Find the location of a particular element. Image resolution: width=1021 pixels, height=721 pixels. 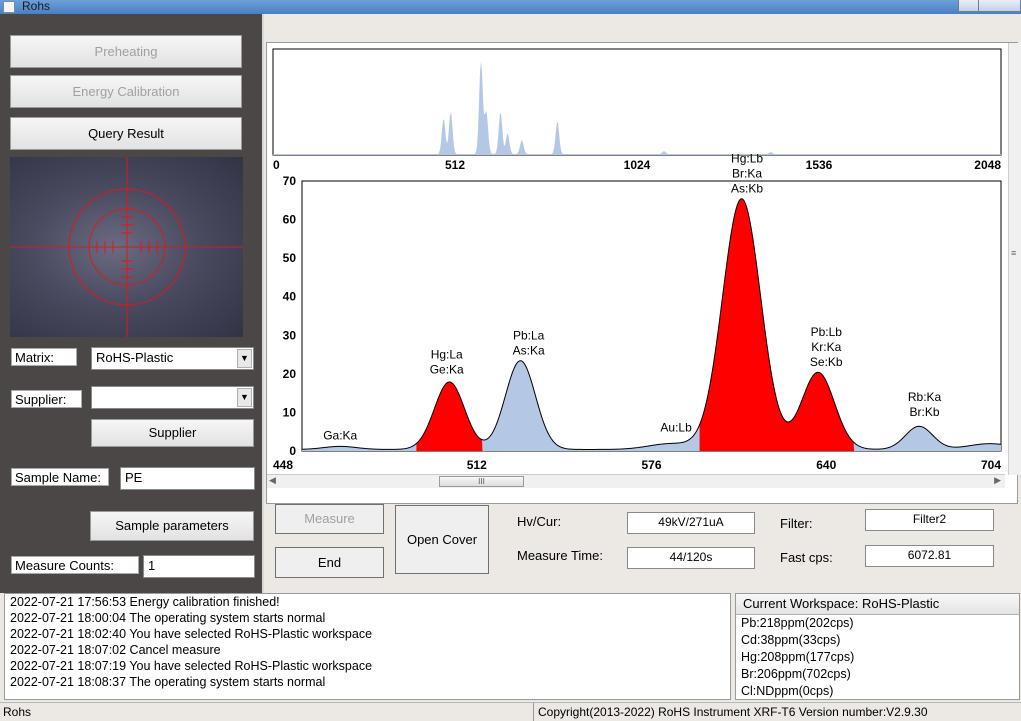

peak-label: Kr:Ka is located at coordinates (826, 347).